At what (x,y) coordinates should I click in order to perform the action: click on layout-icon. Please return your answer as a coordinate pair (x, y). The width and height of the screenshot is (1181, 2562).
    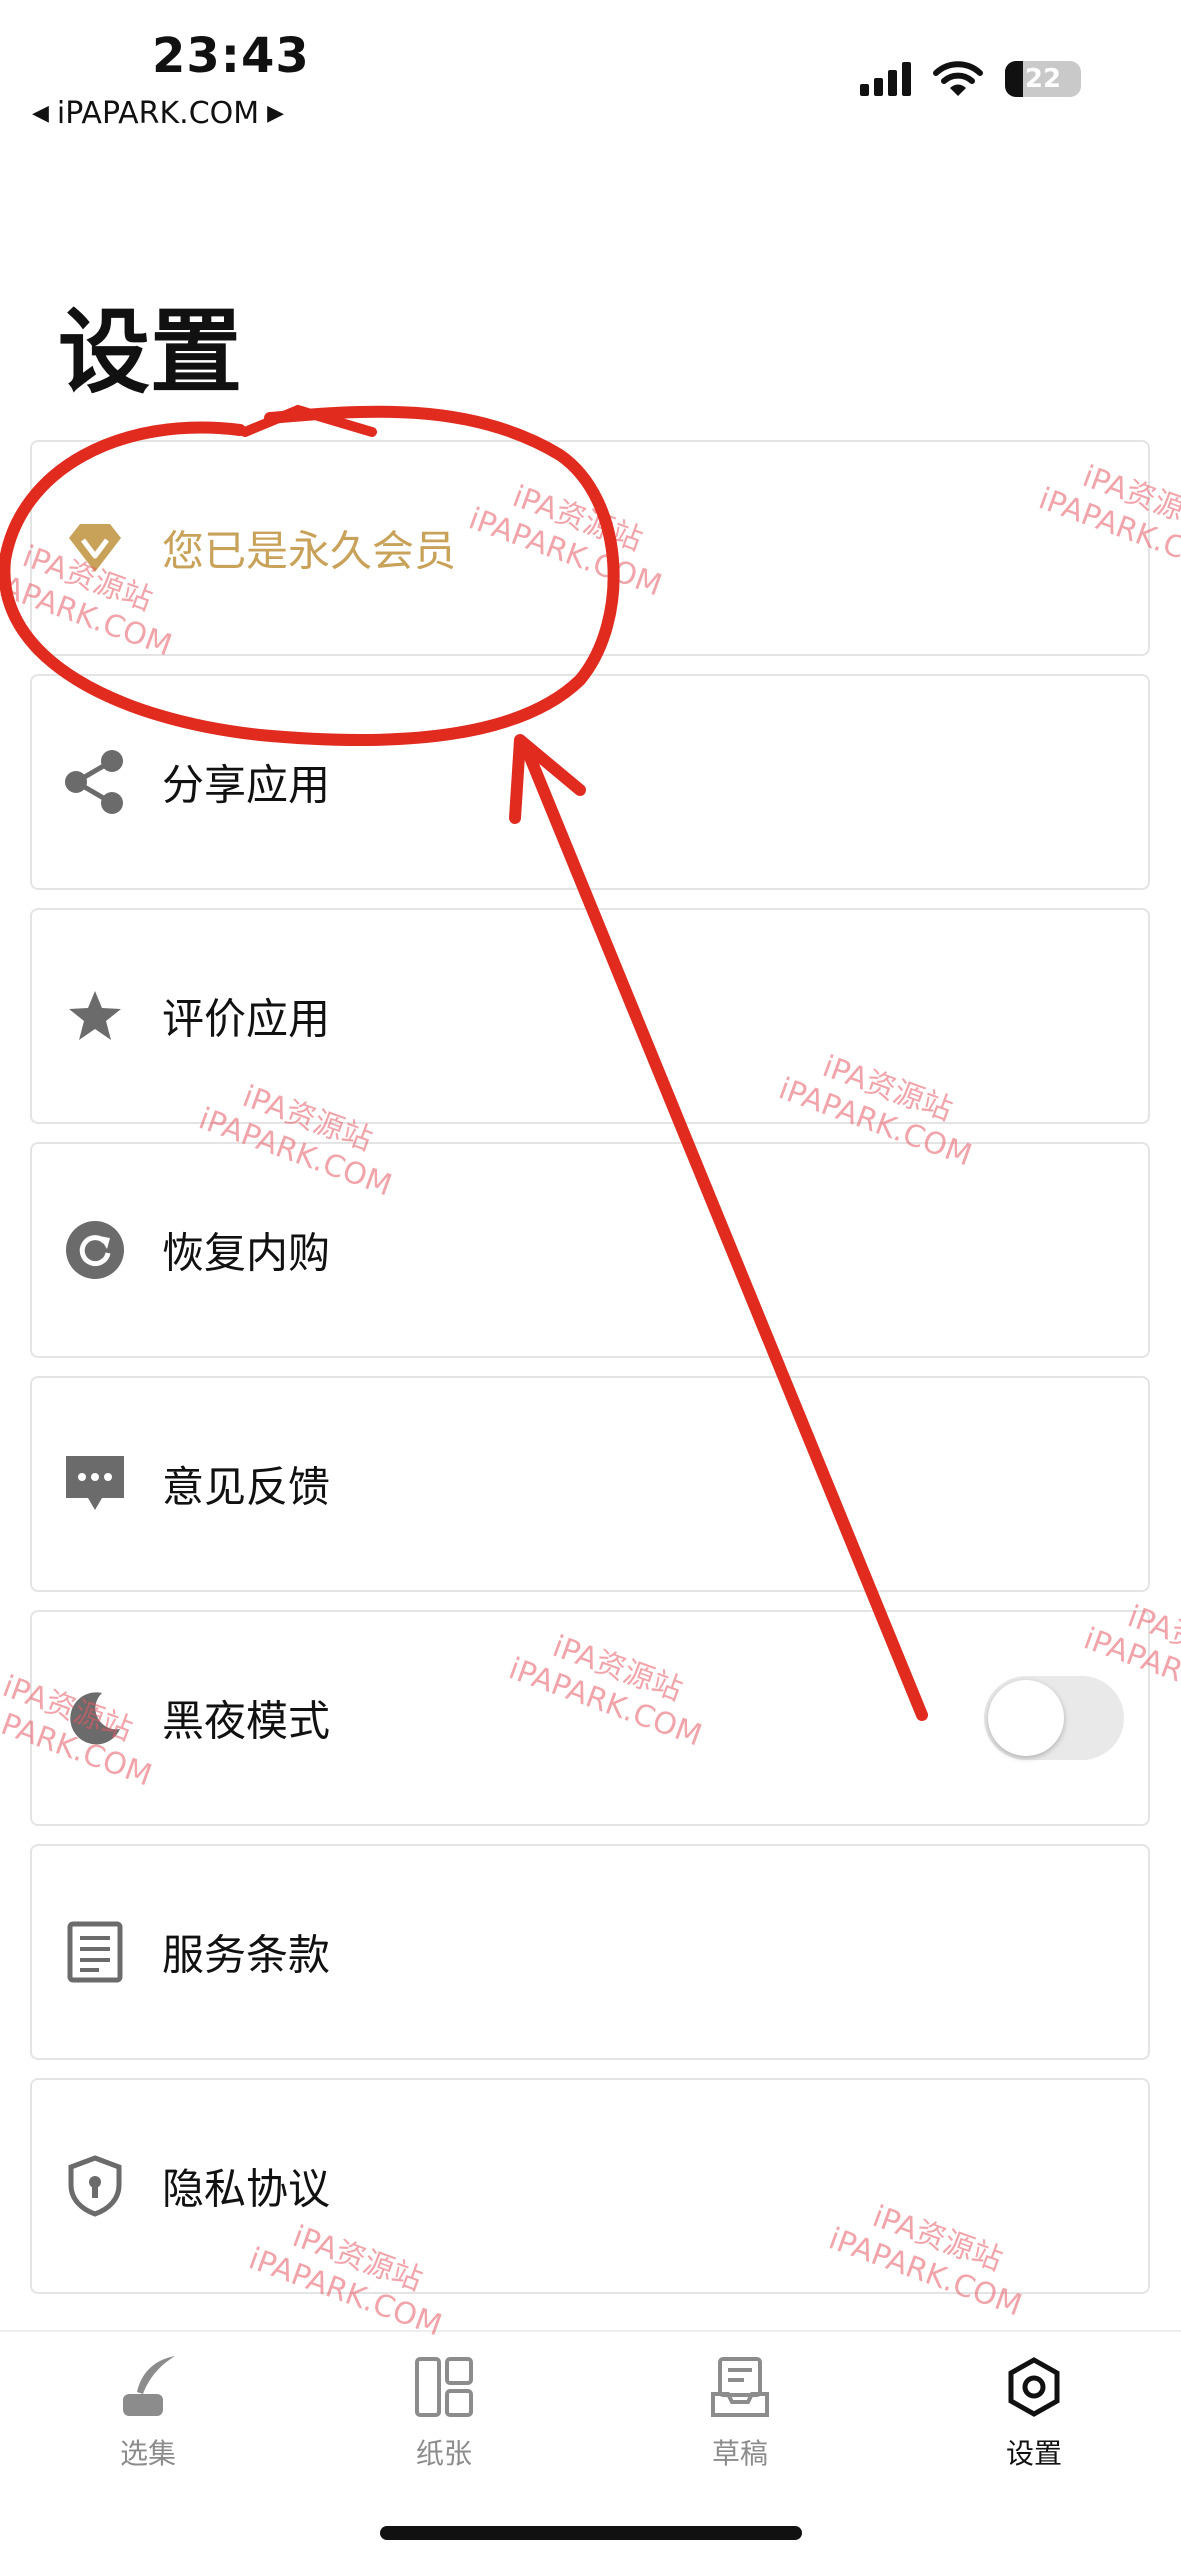
    Looking at the image, I should click on (444, 2387).